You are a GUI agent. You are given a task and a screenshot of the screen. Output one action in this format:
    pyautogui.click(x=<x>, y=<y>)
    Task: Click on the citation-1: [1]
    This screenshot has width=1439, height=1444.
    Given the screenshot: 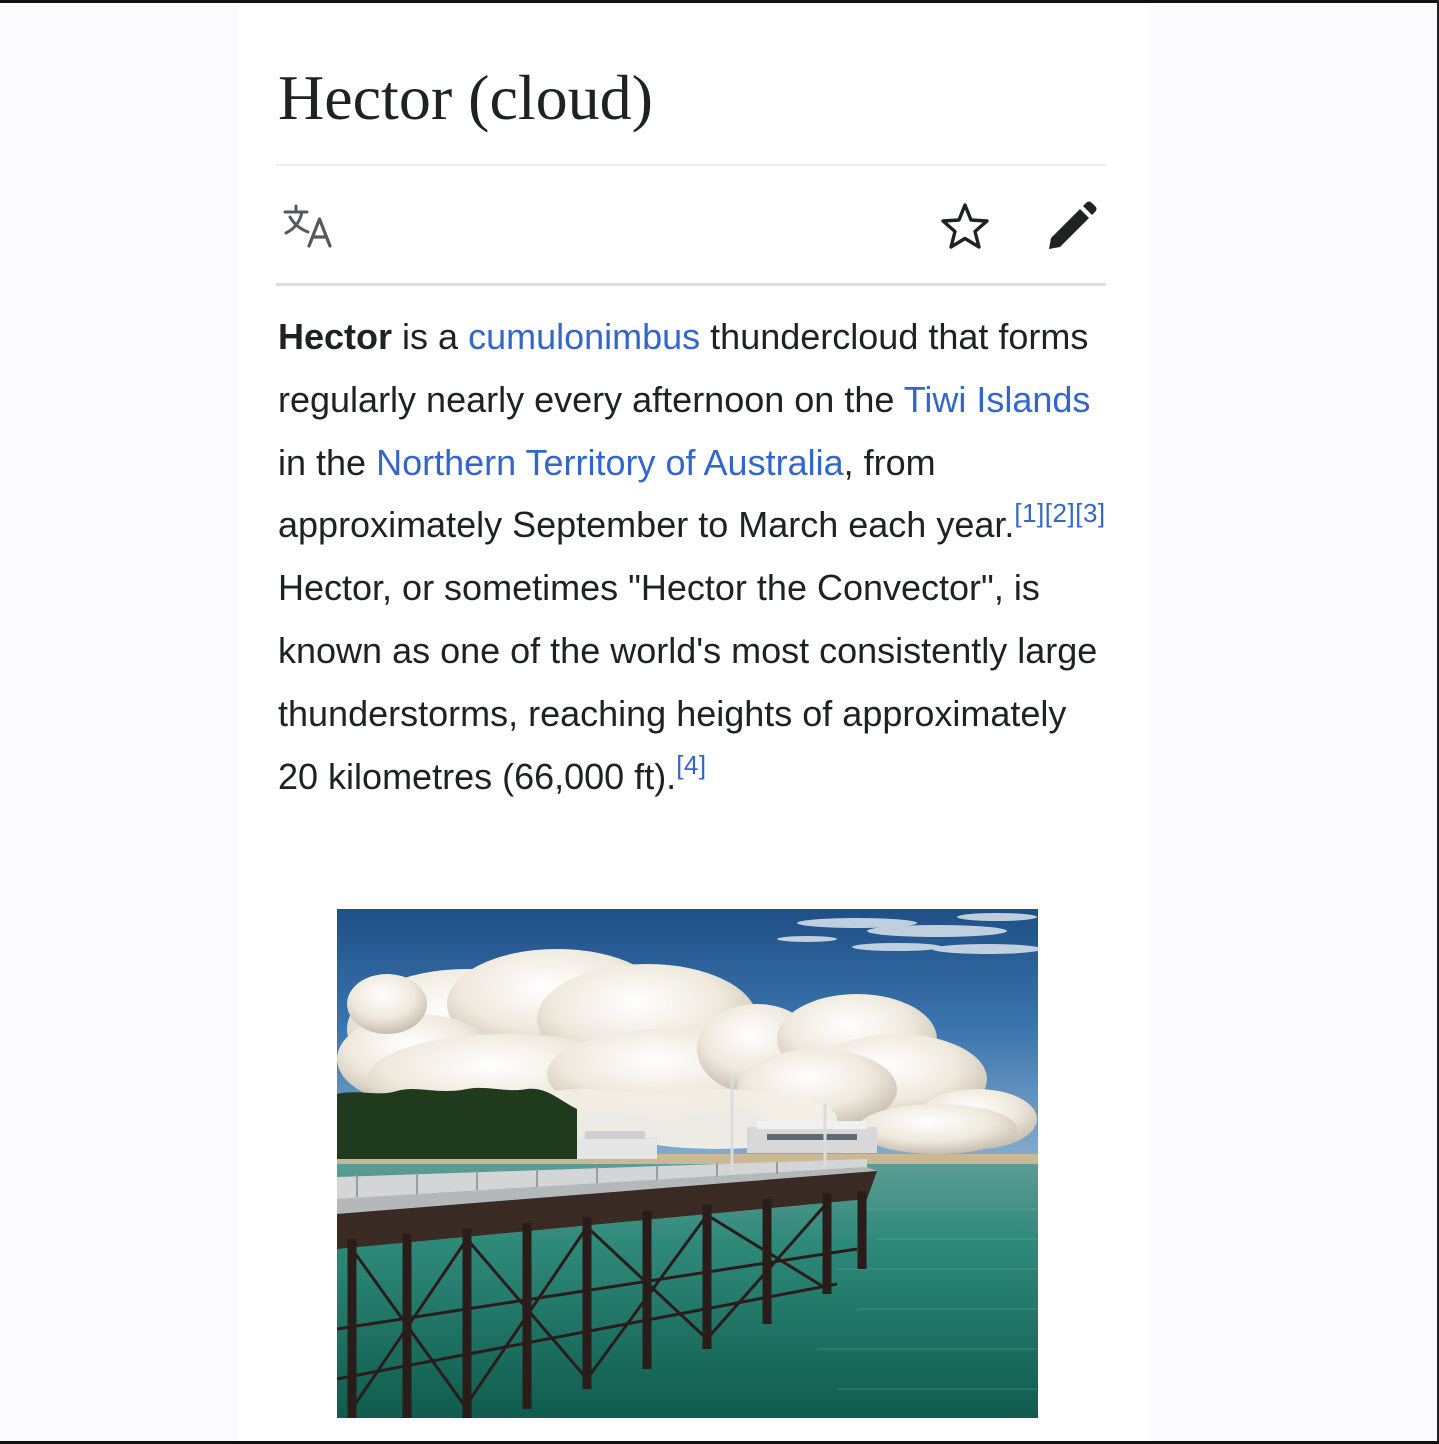 What is the action you would take?
    pyautogui.click(x=1029, y=513)
    